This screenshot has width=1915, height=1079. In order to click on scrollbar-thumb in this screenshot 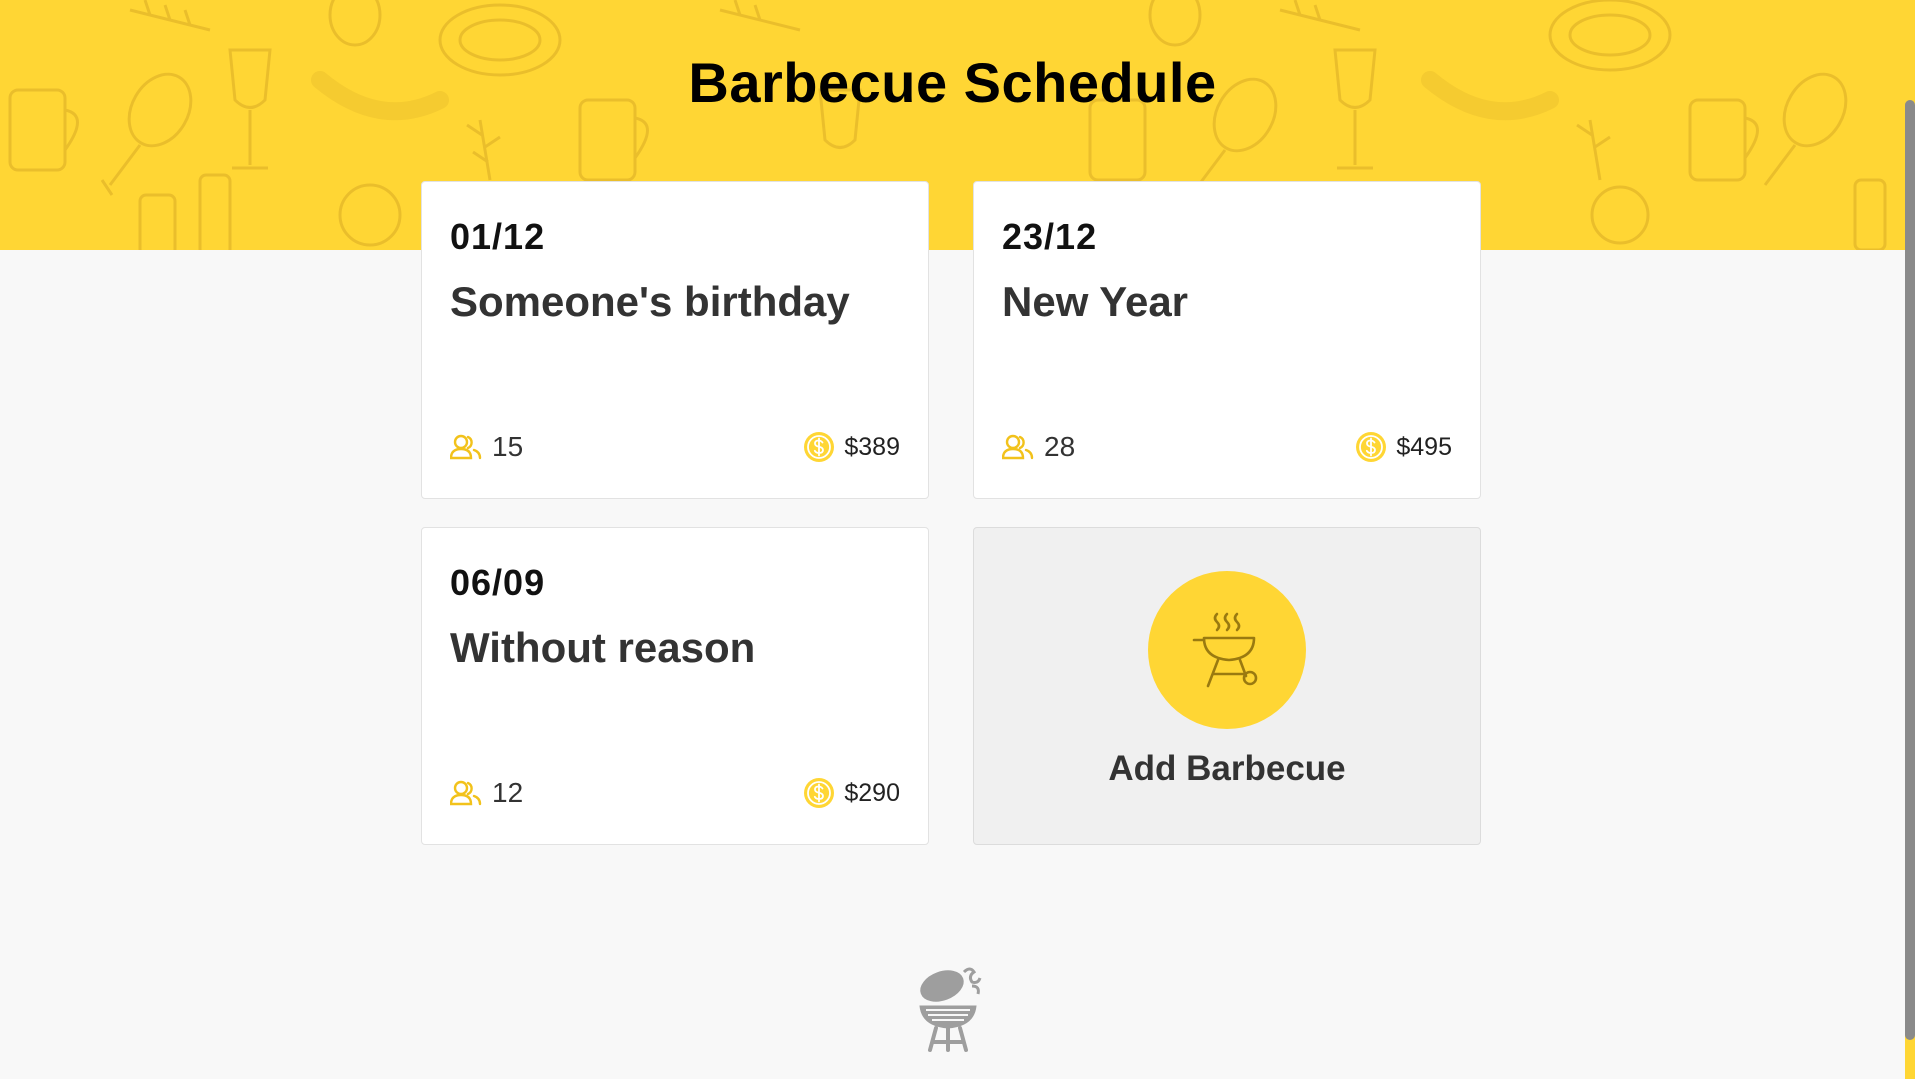, I will do `click(1910, 570)`.